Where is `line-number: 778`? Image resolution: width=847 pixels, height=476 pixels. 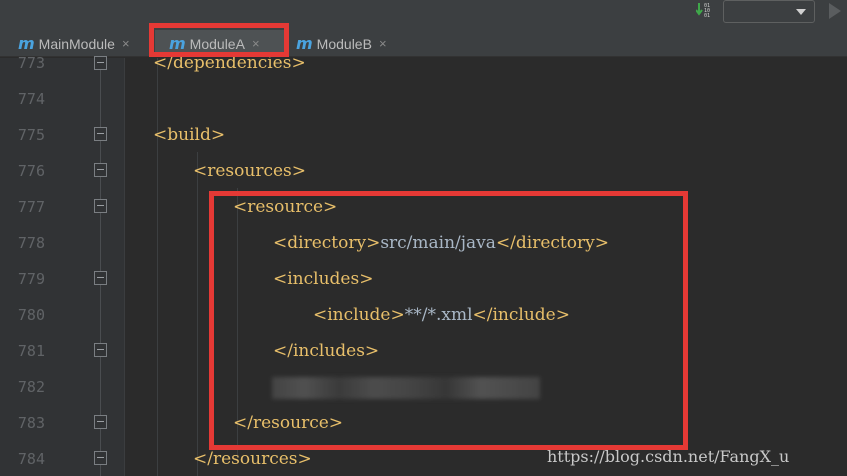 line-number: 778 is located at coordinates (31, 243).